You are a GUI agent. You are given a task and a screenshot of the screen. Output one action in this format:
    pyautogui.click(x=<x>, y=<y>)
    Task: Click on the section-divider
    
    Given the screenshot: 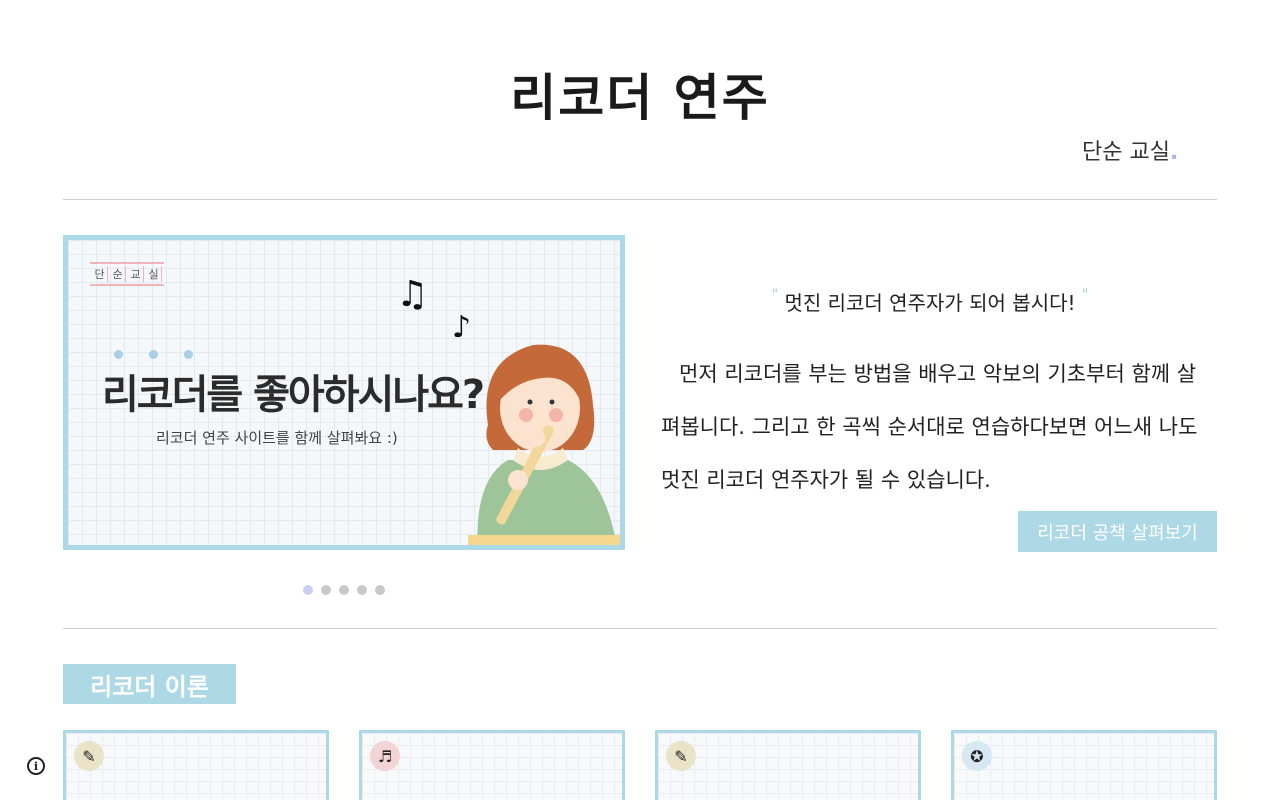 What is the action you would take?
    pyautogui.click(x=640, y=628)
    